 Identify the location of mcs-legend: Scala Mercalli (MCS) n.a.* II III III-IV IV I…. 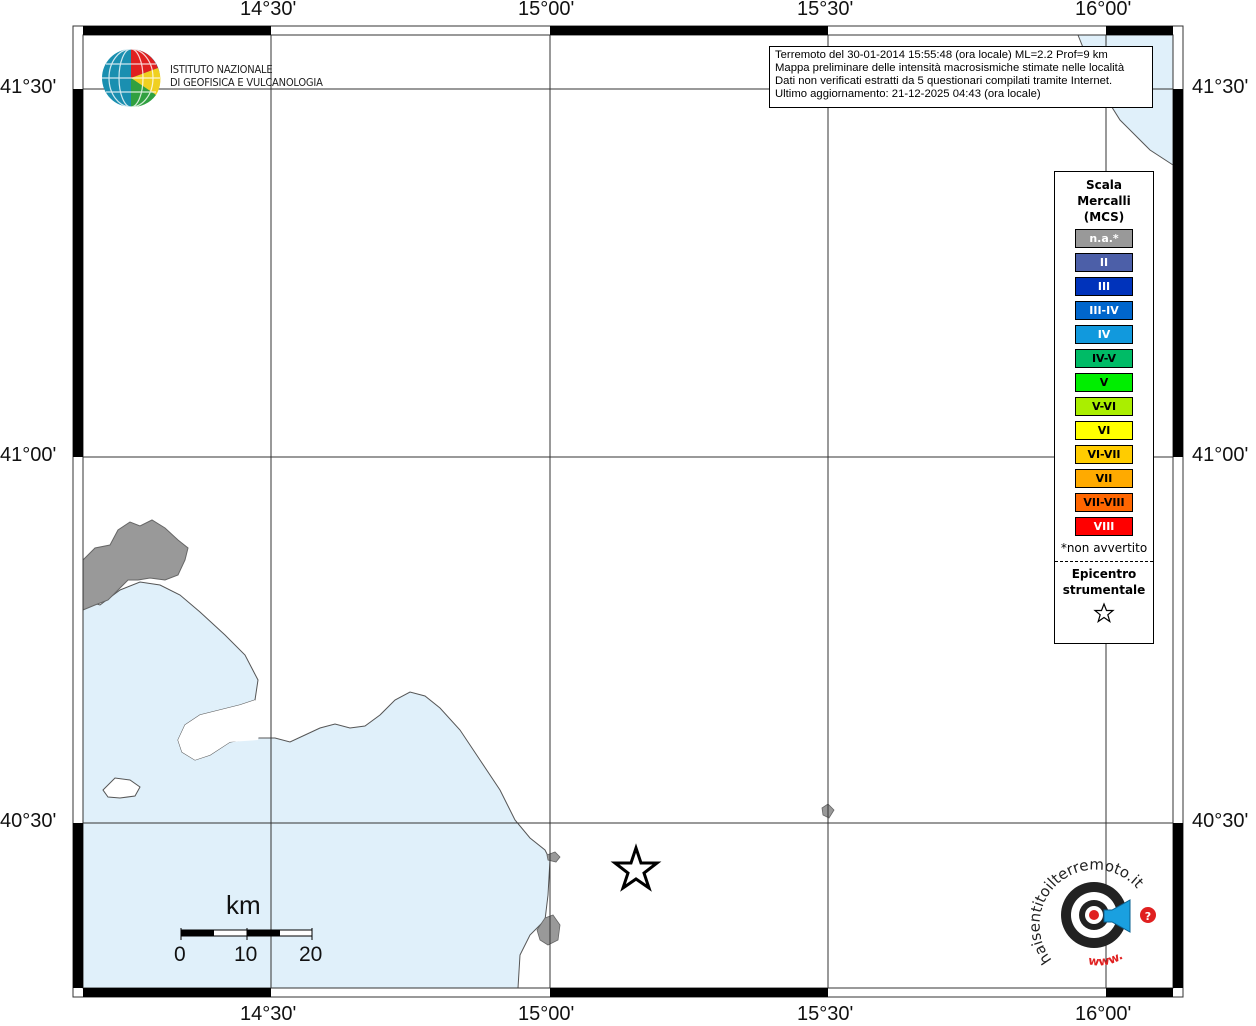
(1104, 407).